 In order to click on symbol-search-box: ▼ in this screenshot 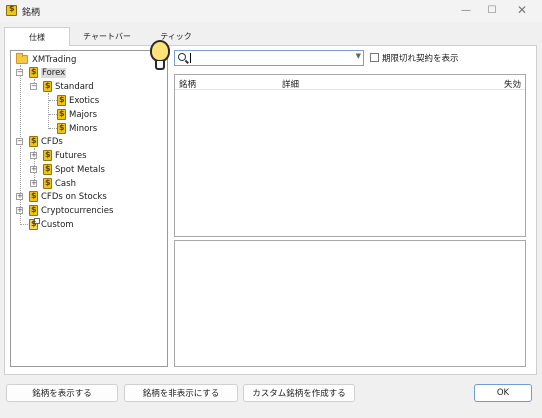, I will do `click(269, 58)`.